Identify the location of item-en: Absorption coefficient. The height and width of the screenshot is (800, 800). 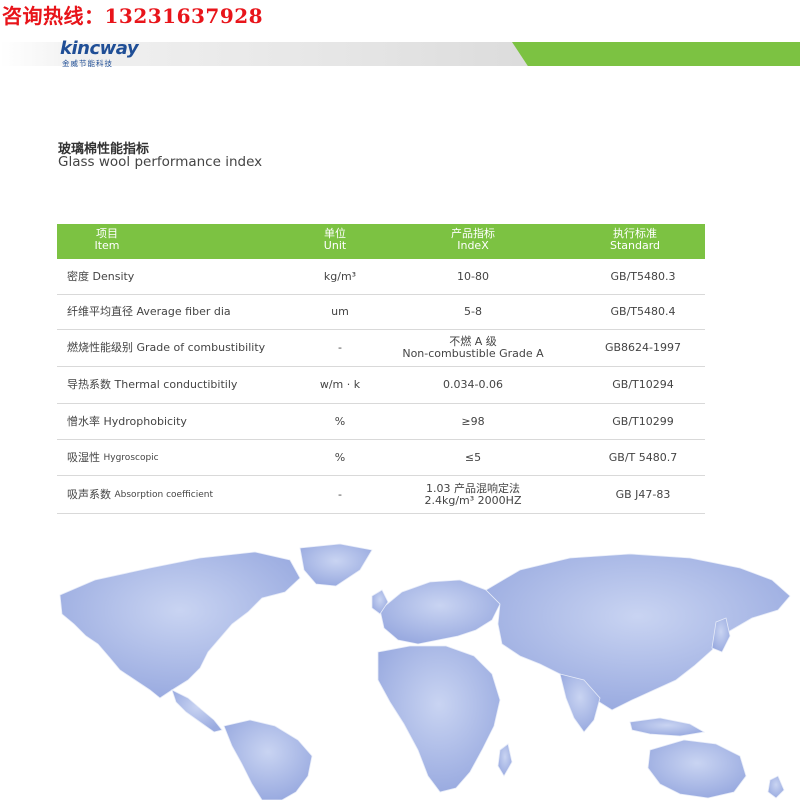
(164, 494).